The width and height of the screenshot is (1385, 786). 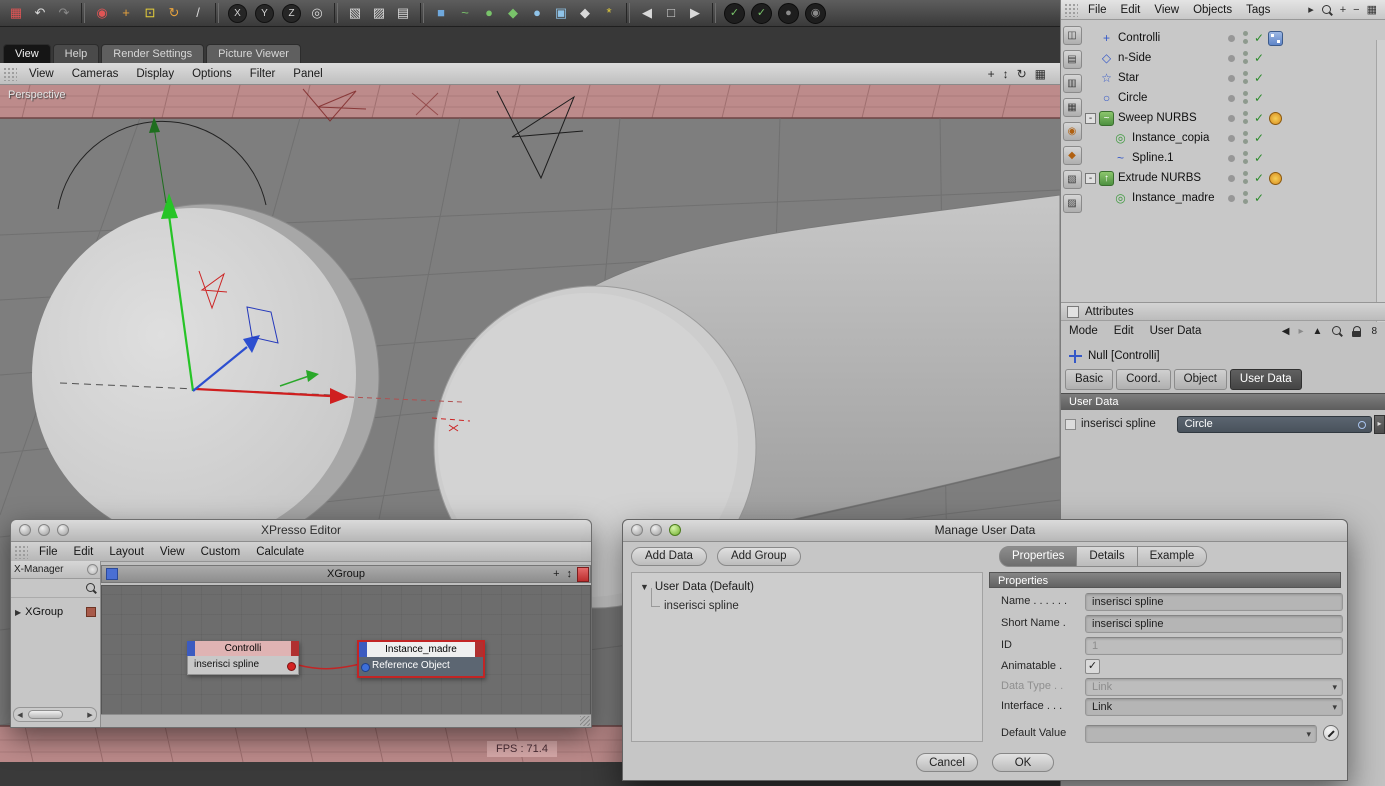 I want to click on tab-properties: Properties, so click(x=1038, y=556).